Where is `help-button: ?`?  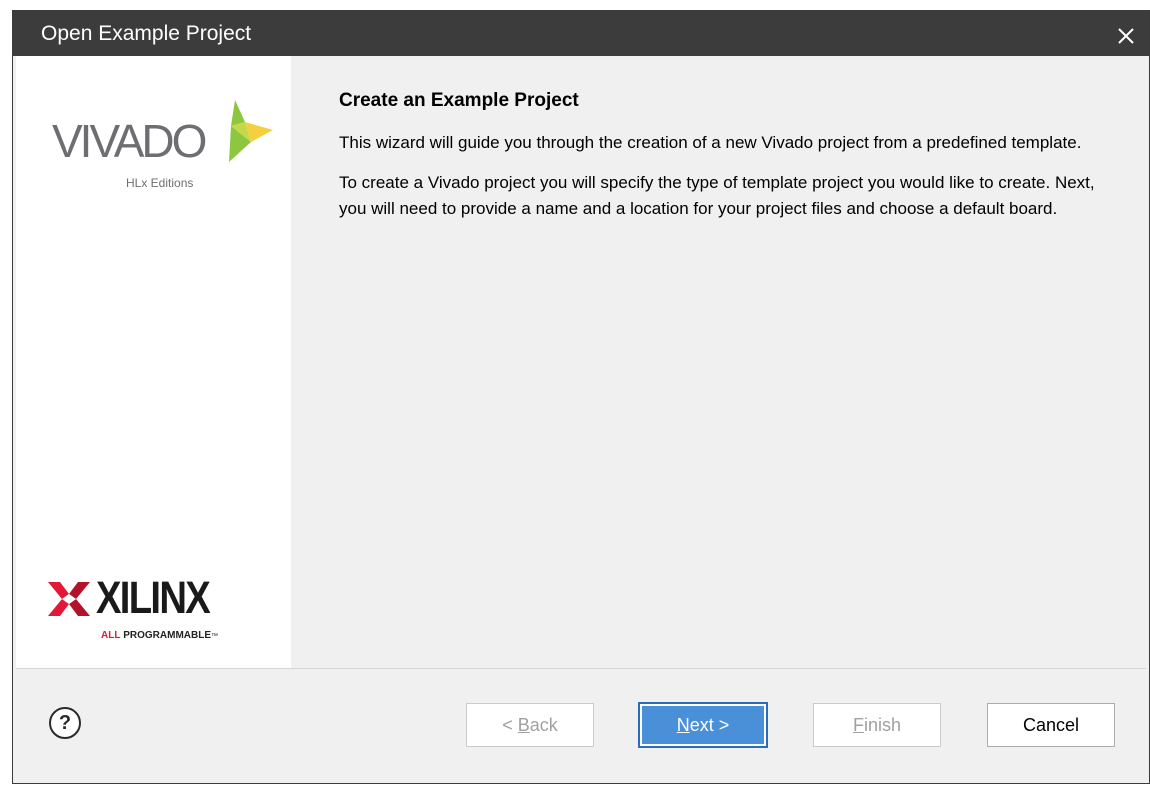
help-button: ? is located at coordinates (65, 723).